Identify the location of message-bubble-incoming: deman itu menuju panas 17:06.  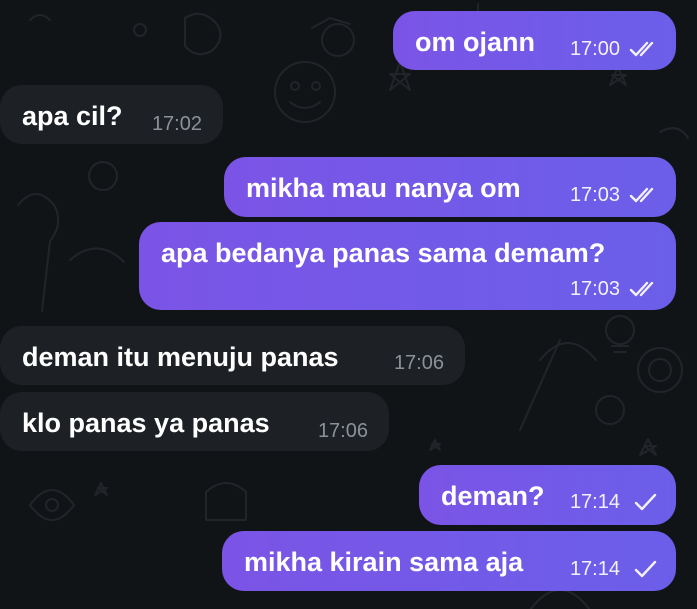
(232, 355).